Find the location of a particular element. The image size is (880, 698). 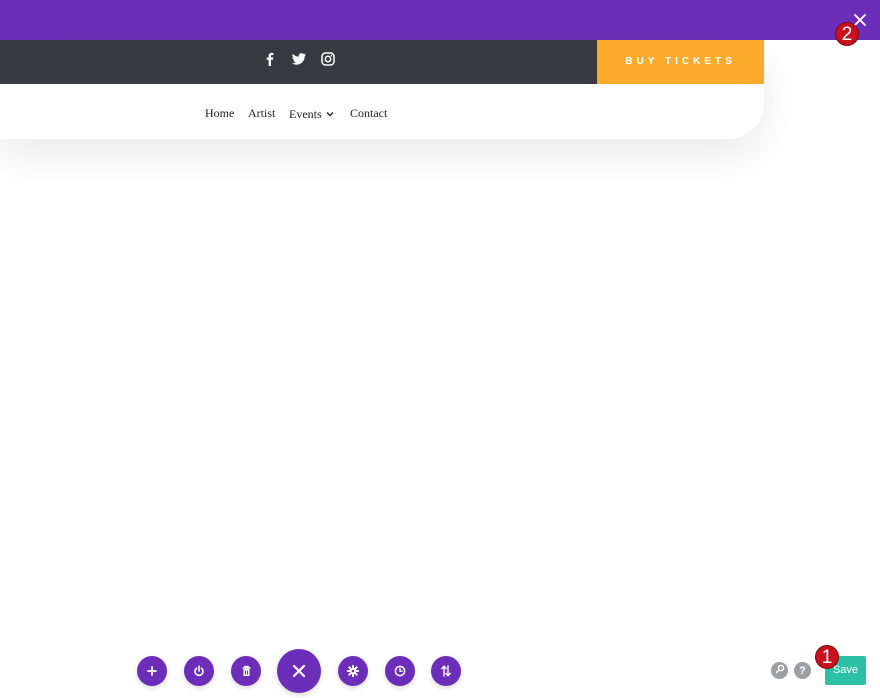

gear-icon is located at coordinates (353, 671).